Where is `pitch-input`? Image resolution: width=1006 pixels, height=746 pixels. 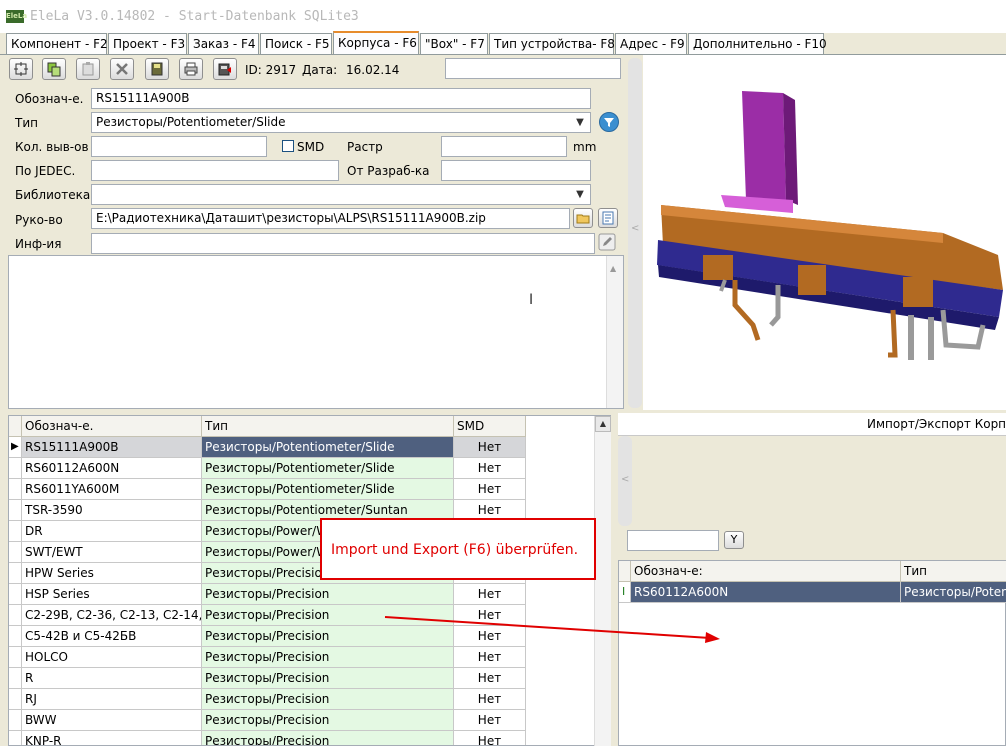
pitch-input is located at coordinates (504, 146).